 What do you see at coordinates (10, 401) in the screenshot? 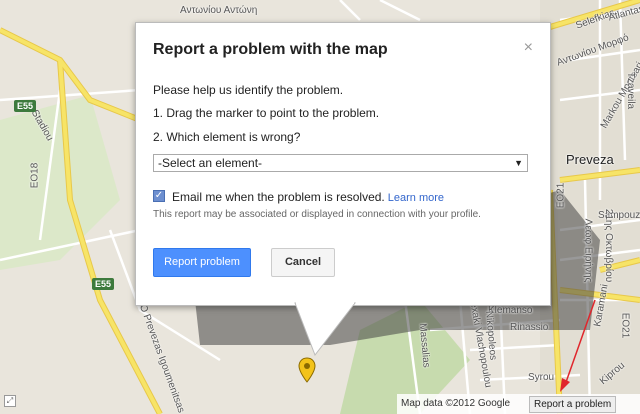
I see `expand-icon: ⤢` at bounding box center [10, 401].